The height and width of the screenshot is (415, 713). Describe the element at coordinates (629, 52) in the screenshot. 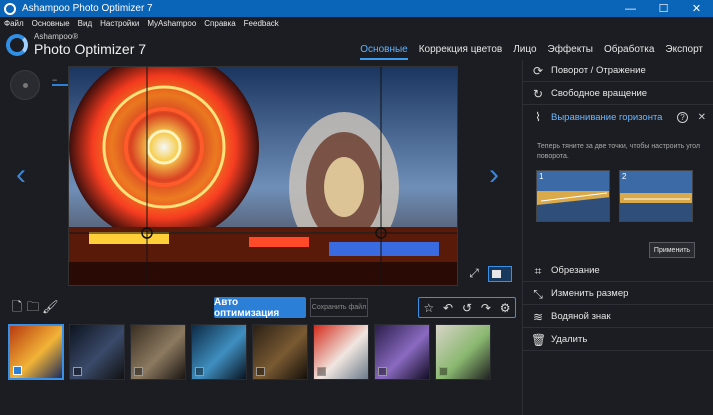

I see `tab-processing: Обработка` at that location.